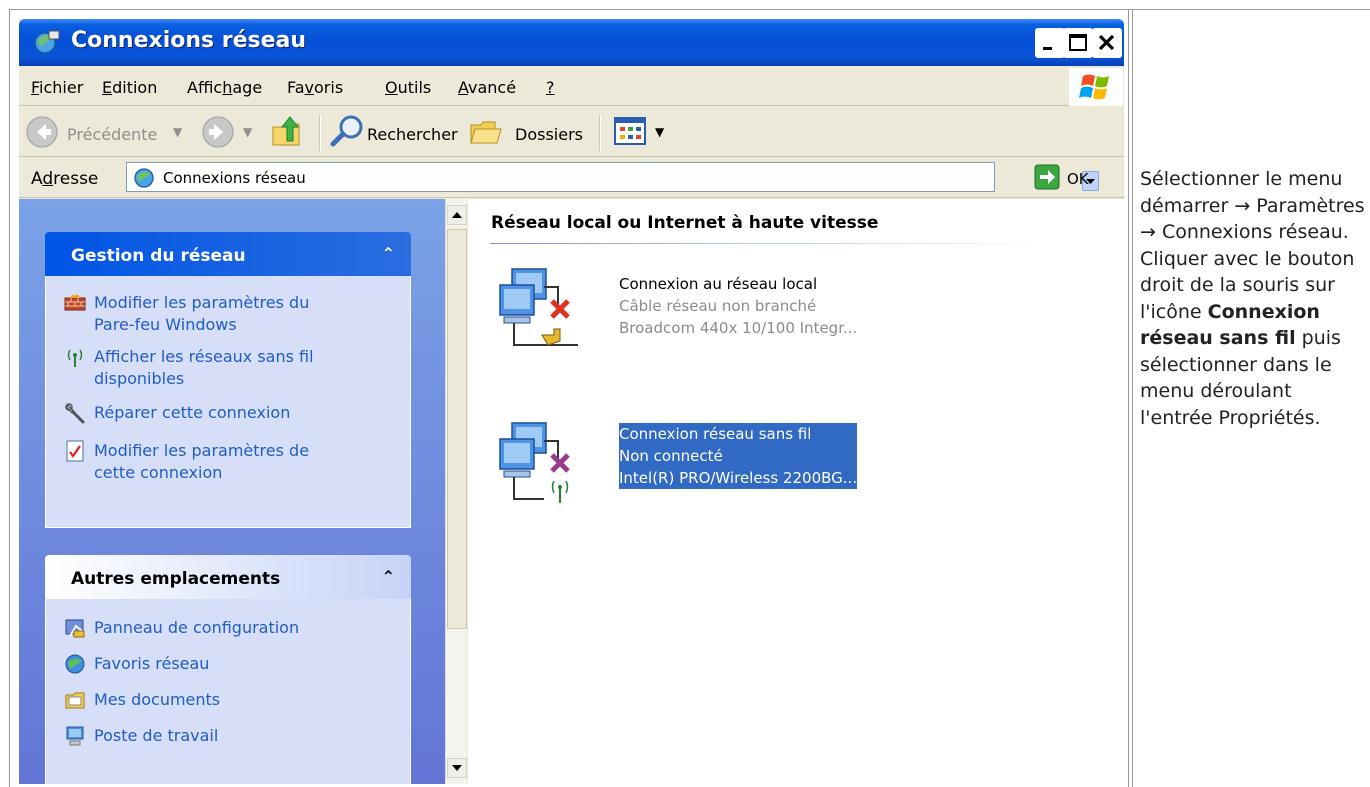 The image size is (1370, 787). I want to click on maximize-icon, so click(1078, 42).